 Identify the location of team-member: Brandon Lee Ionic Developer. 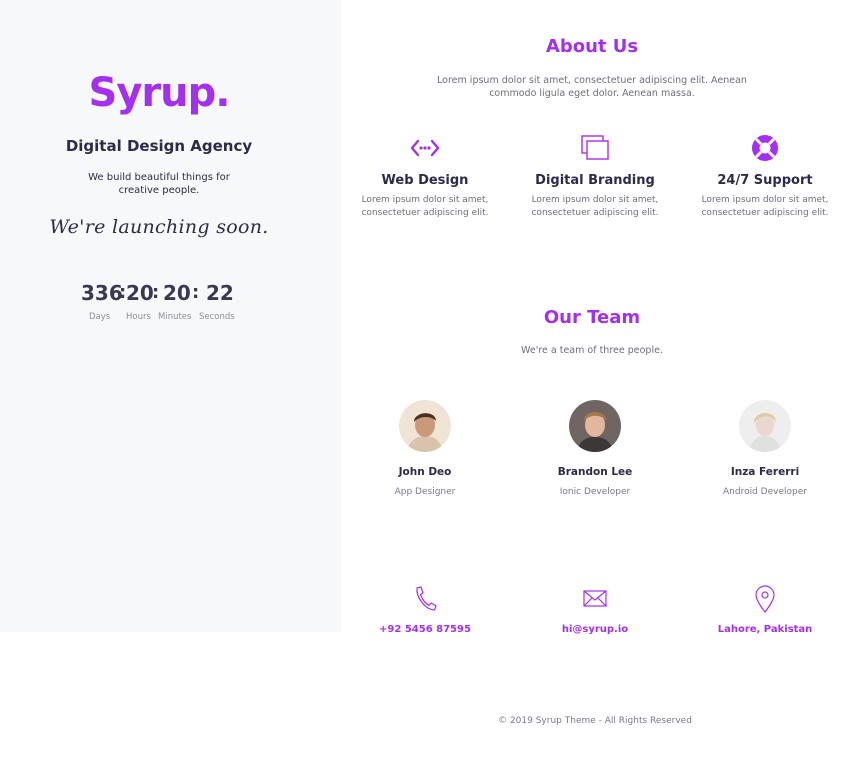
(595, 452).